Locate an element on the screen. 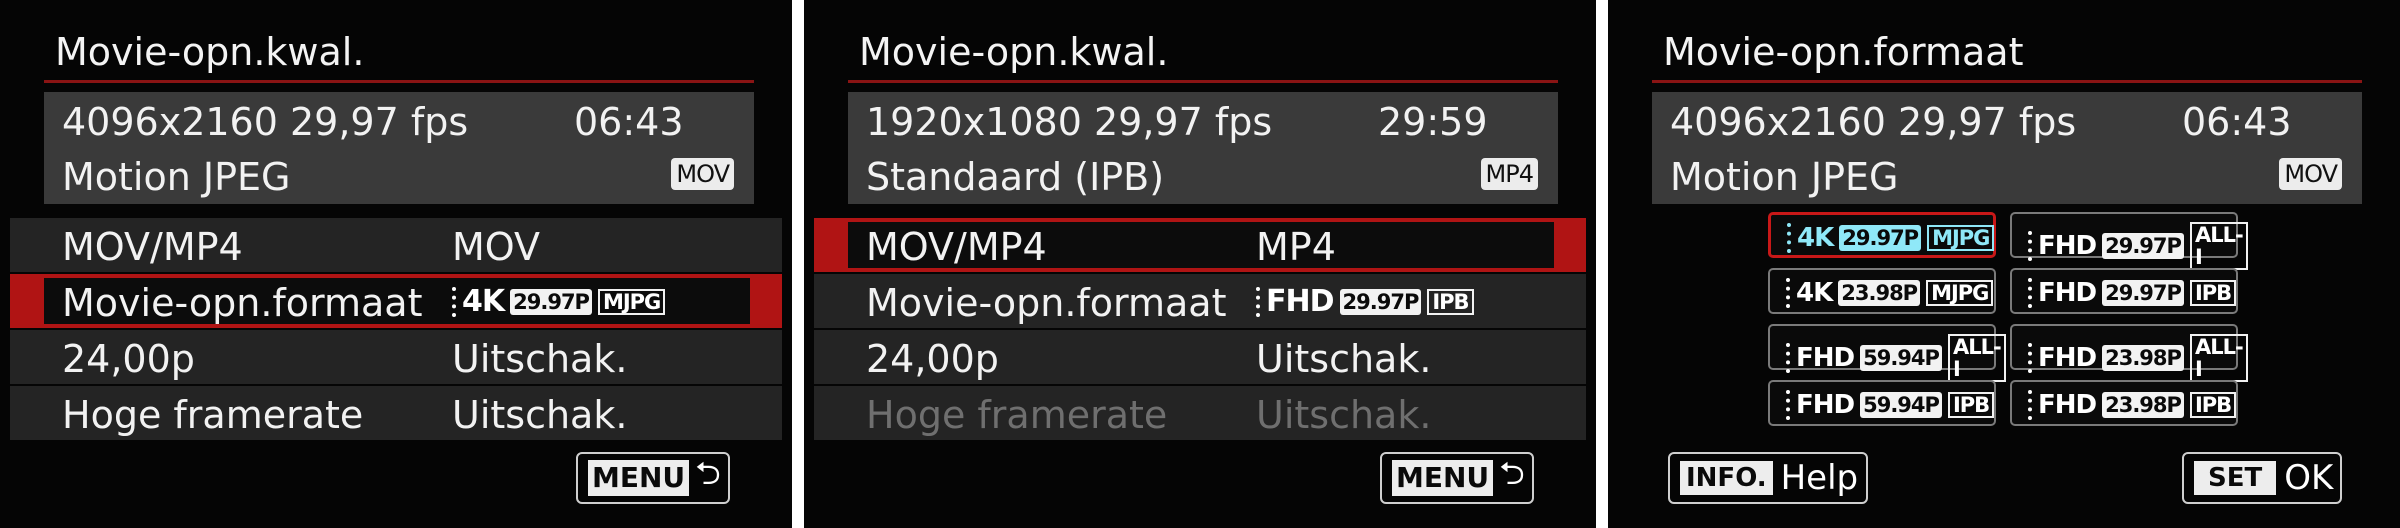  help-label: Help is located at coordinates (1819, 478).